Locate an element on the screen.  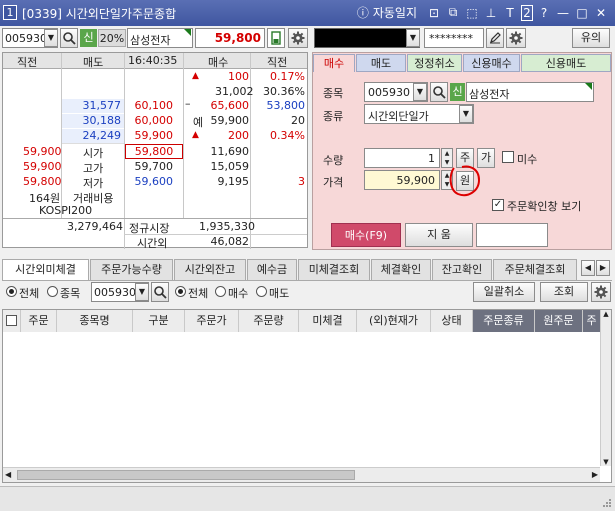
bid-price: 59,700 is located at coordinates (149, 166).